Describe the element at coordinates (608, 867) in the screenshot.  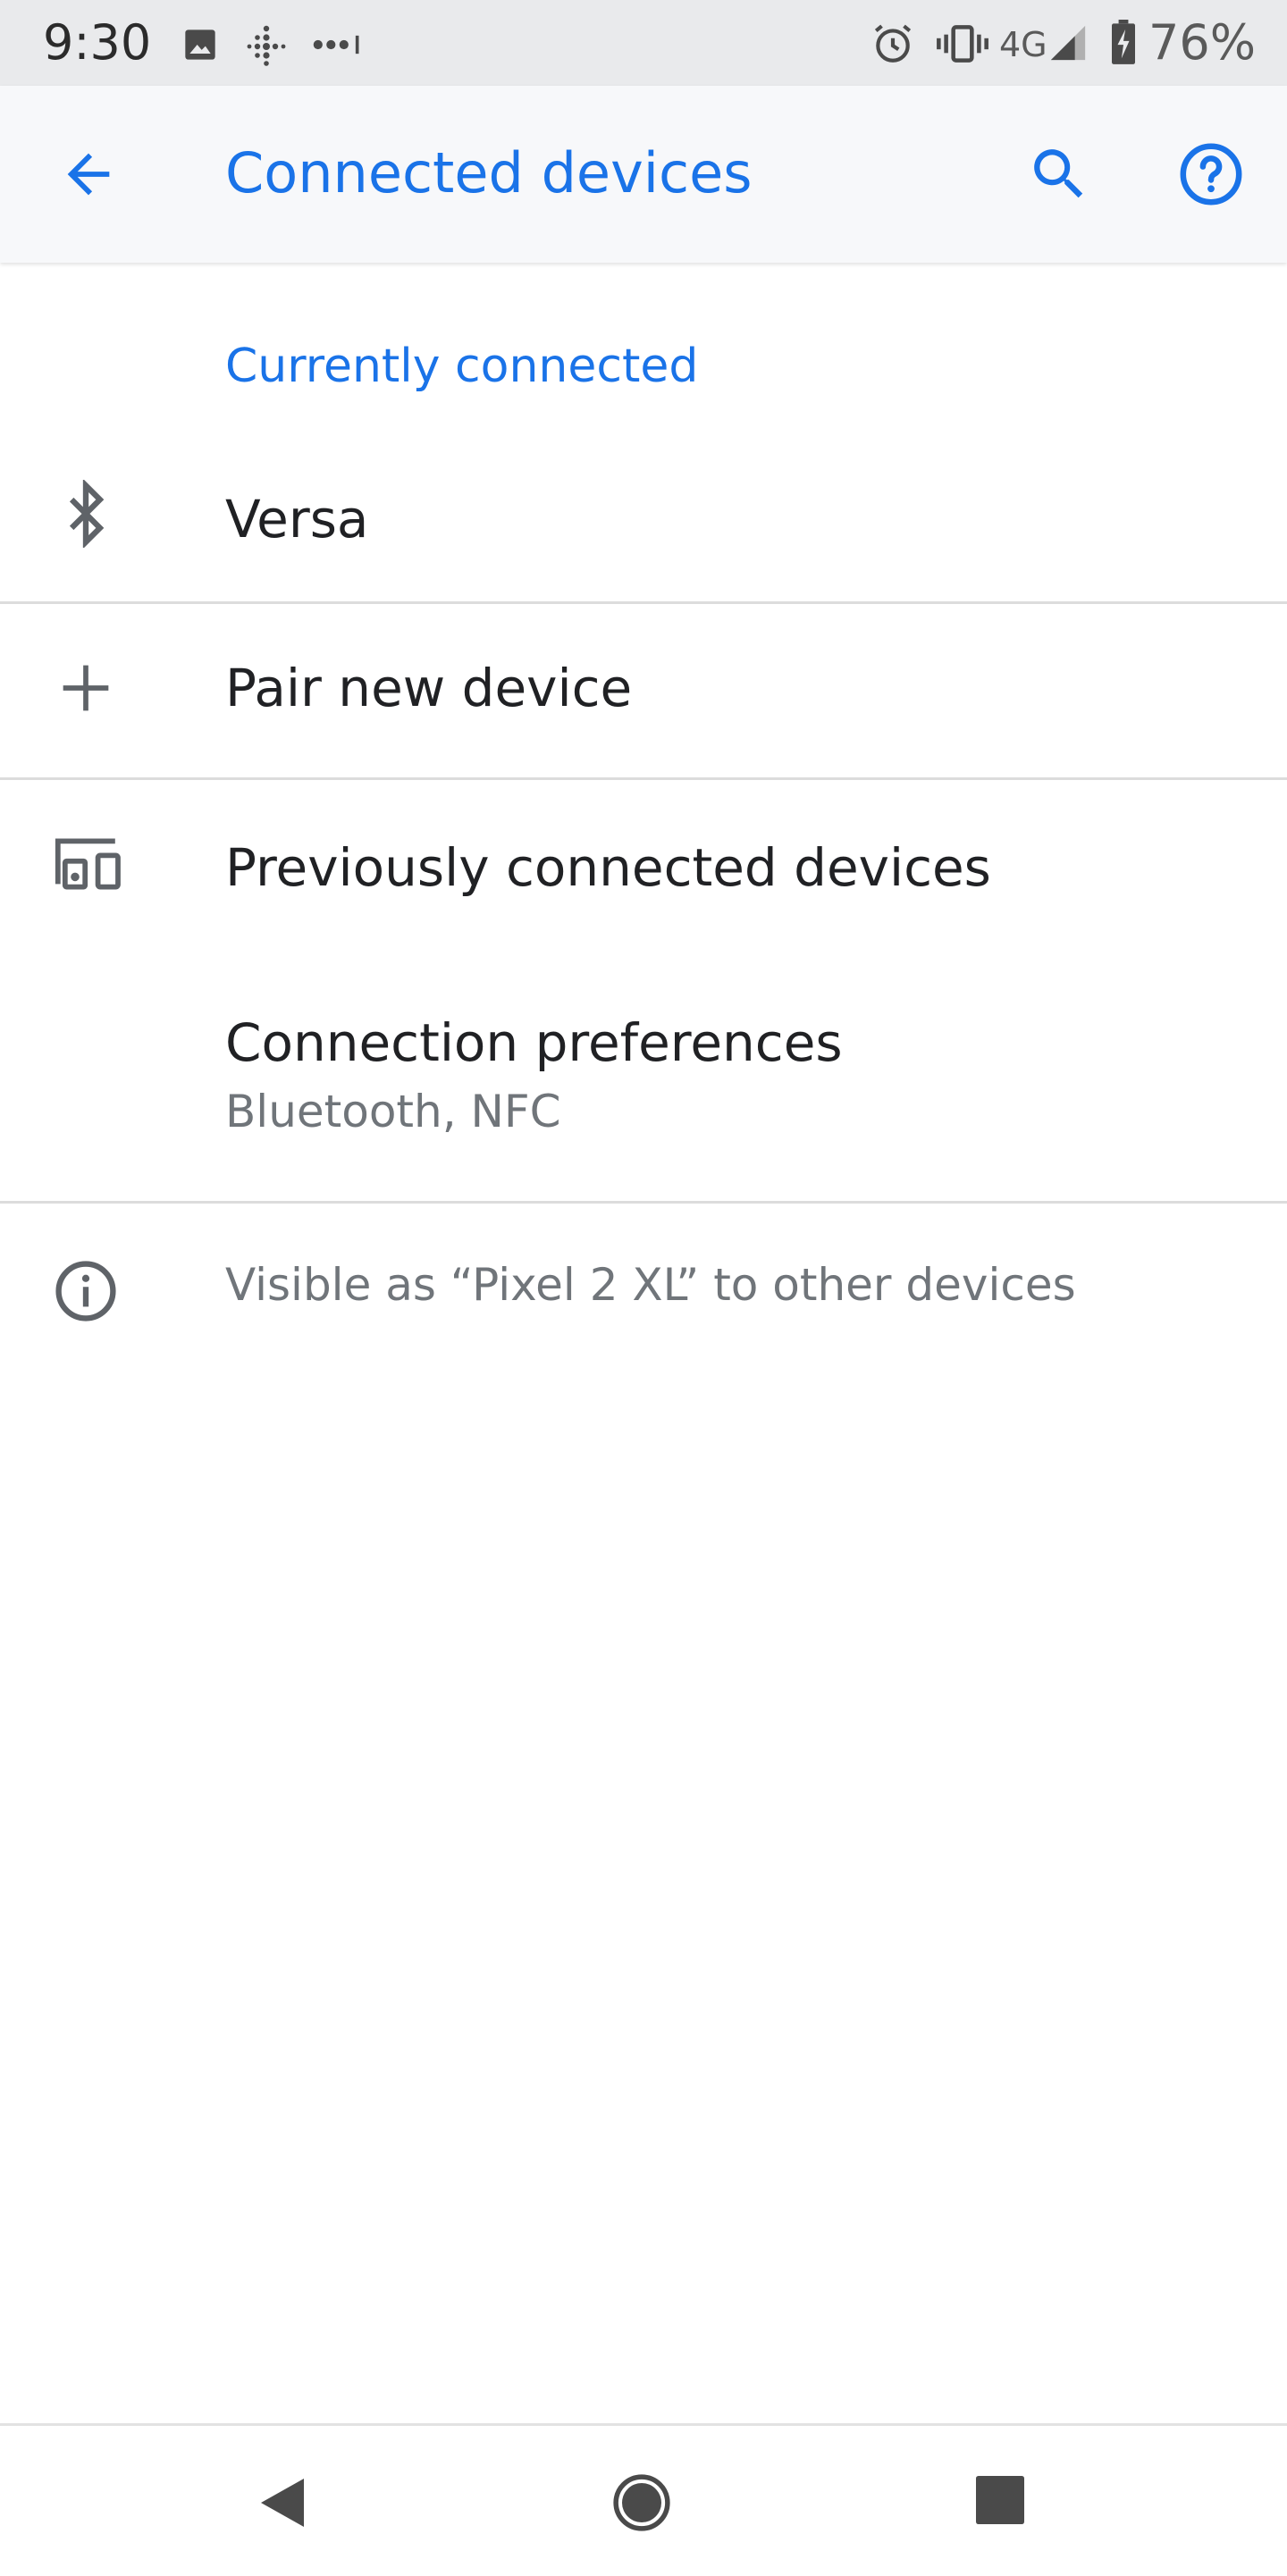
I see `previously-connected-devices-label: Previously connected devices` at that location.